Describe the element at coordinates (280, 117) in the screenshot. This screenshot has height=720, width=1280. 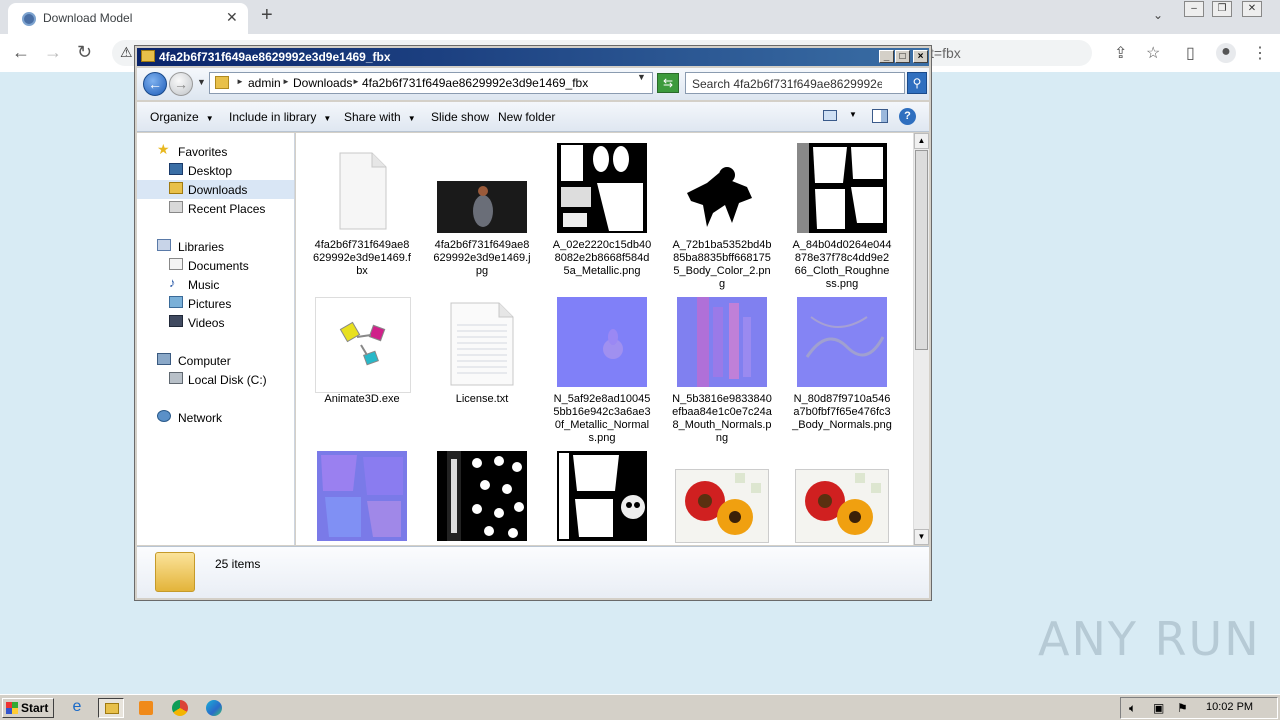
I see `include-in-library-button: Include in library ▼` at that location.